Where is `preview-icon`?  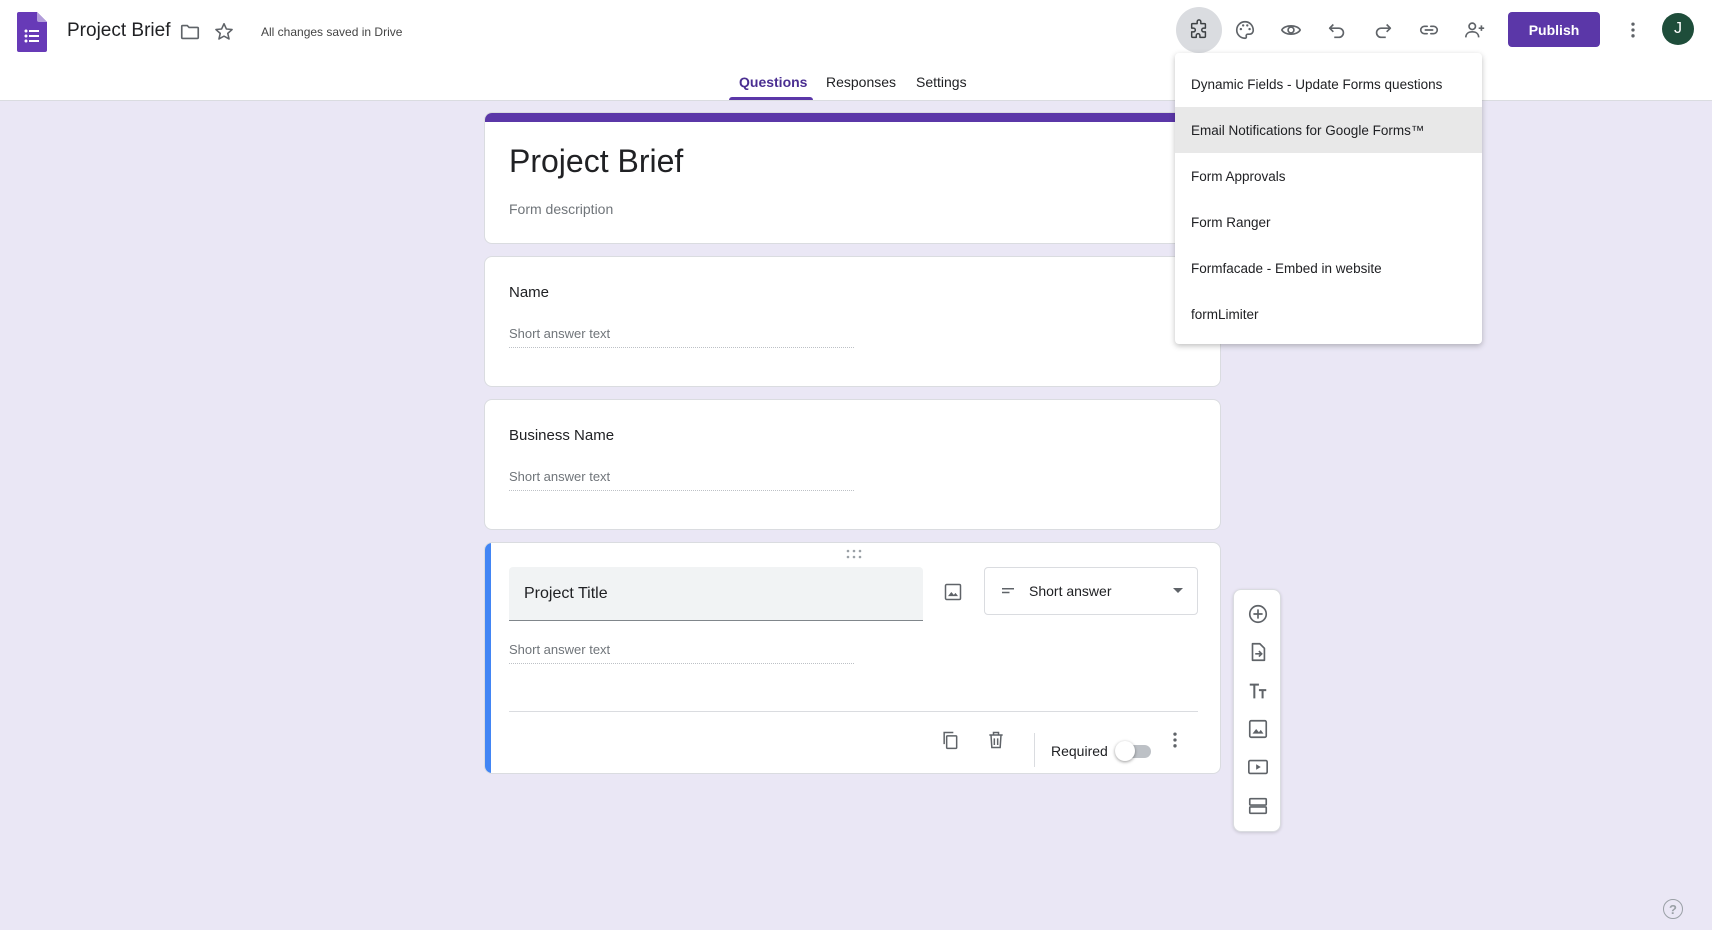
preview-icon is located at coordinates (1291, 30).